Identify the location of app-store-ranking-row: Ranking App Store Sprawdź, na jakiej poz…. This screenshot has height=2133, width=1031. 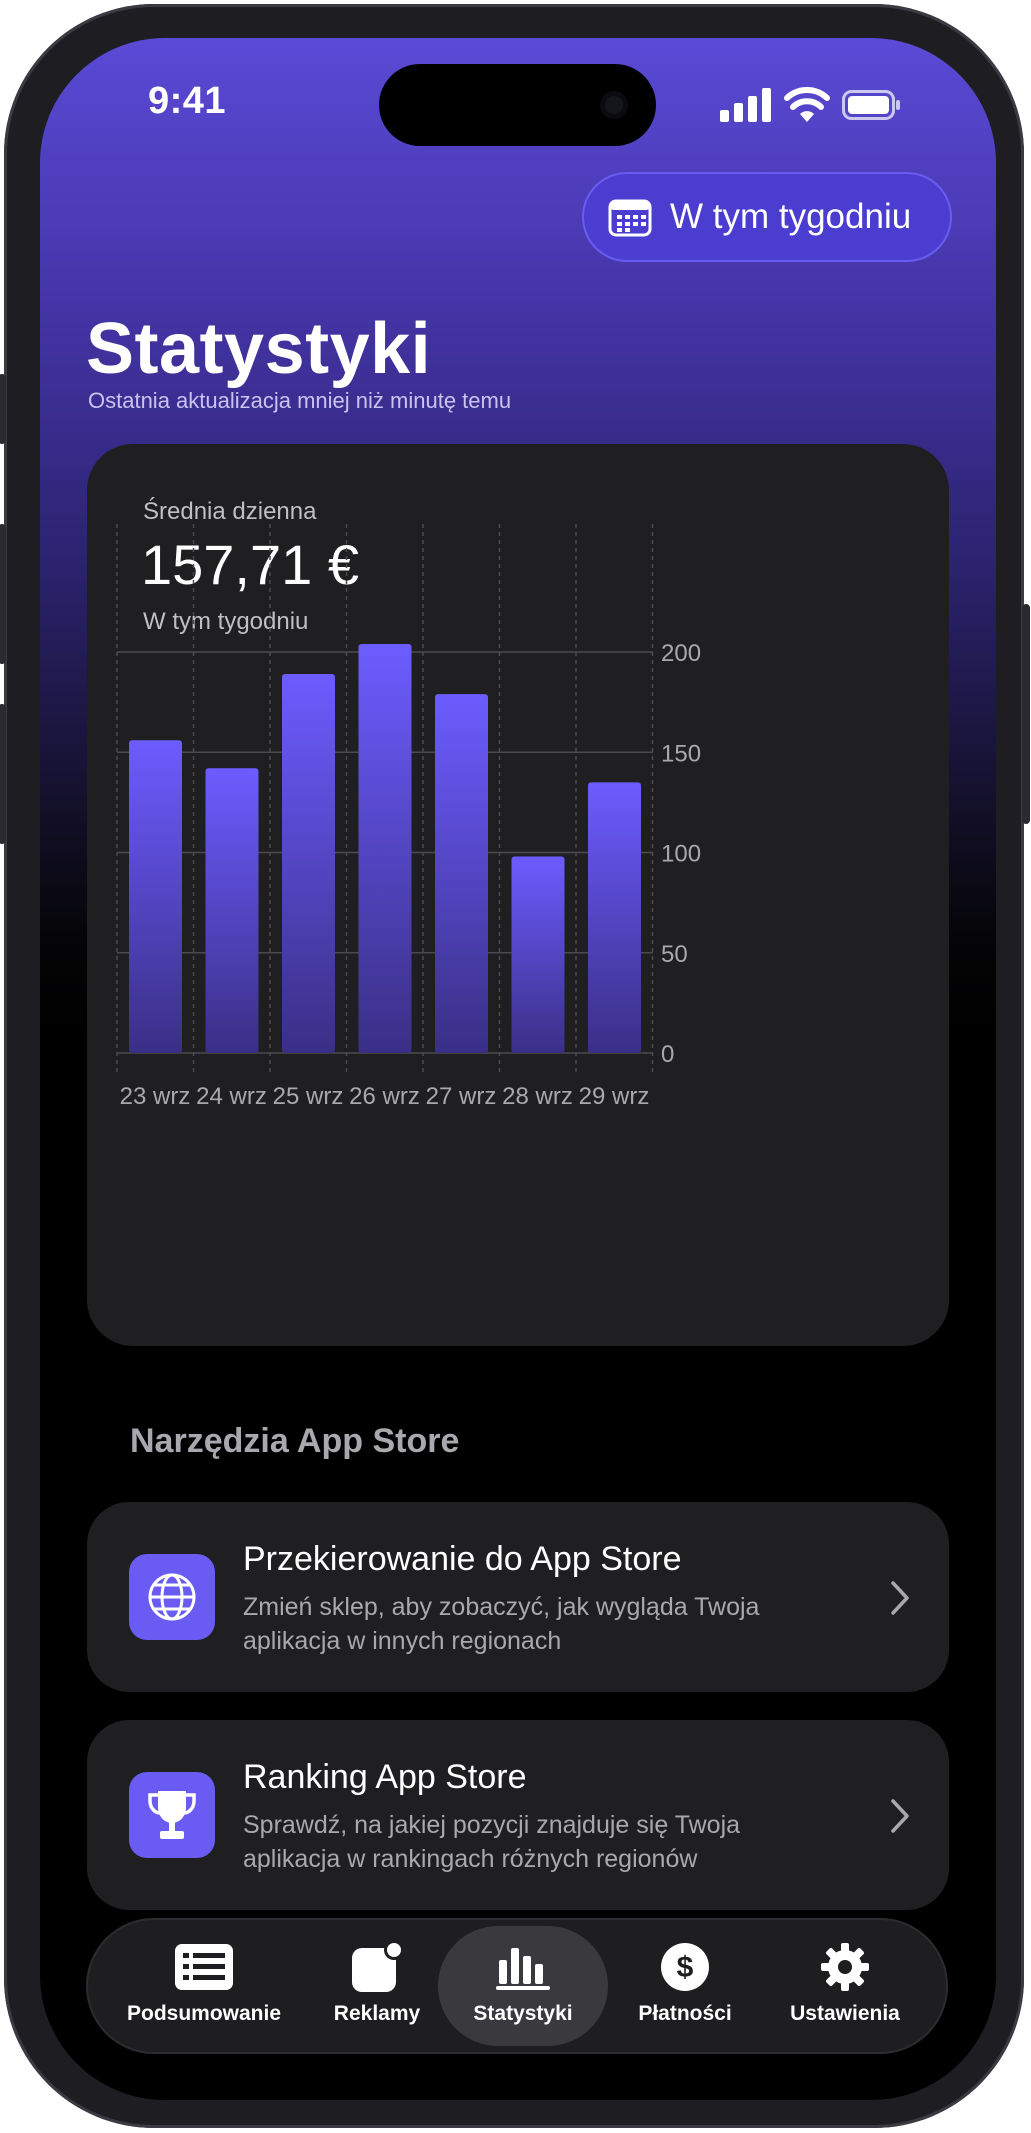
(518, 1815).